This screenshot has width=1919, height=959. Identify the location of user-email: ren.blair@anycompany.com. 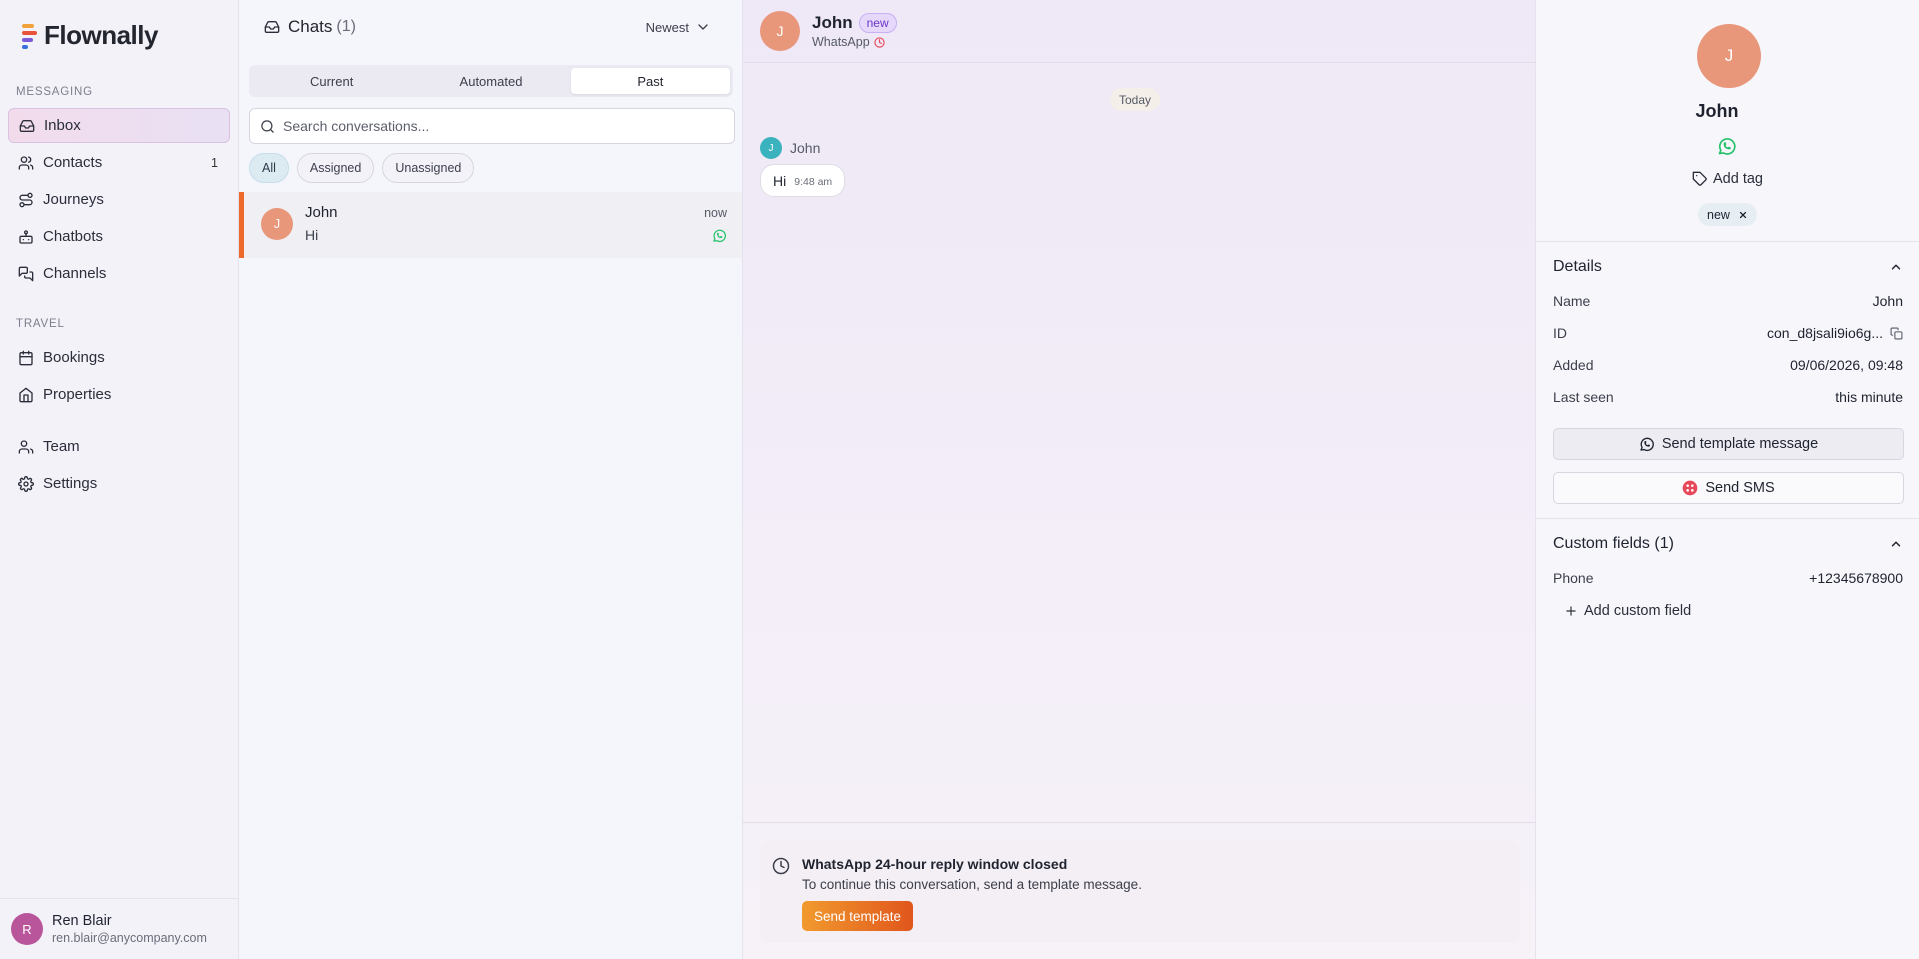
(129, 938).